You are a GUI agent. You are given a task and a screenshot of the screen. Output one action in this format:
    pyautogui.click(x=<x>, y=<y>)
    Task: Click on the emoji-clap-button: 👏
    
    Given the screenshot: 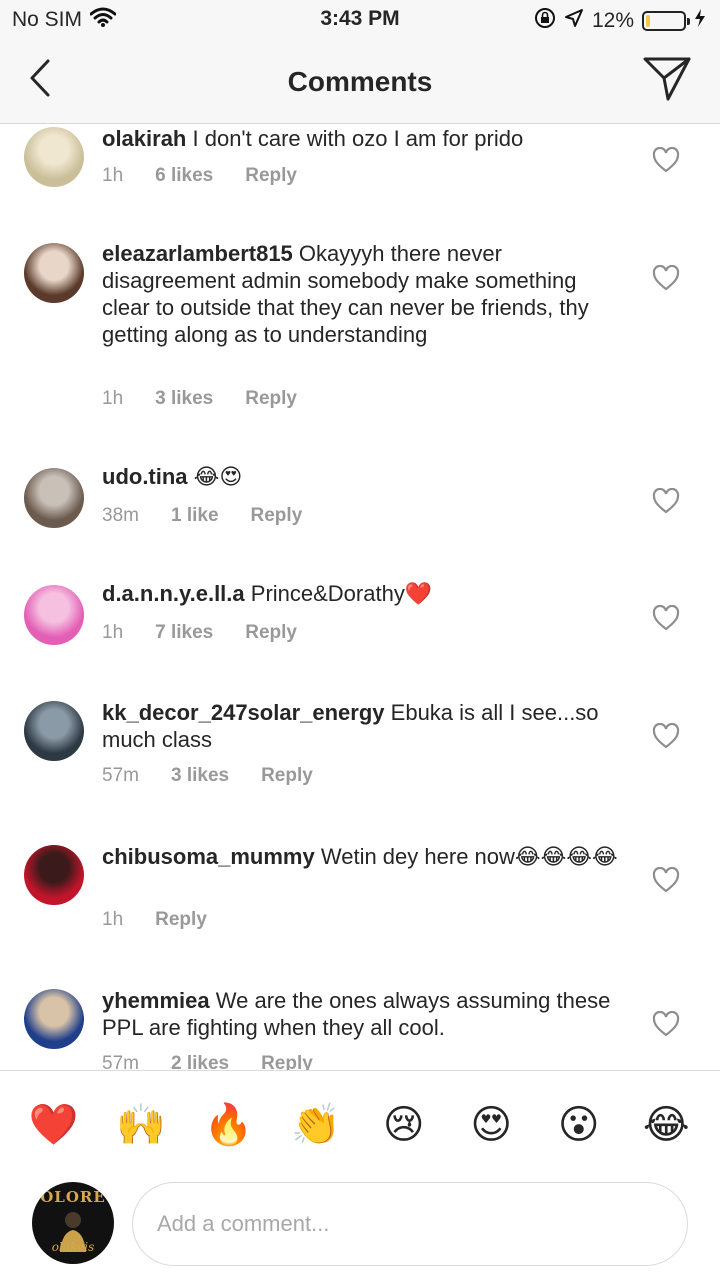 What is the action you would take?
    pyautogui.click(x=316, y=1124)
    